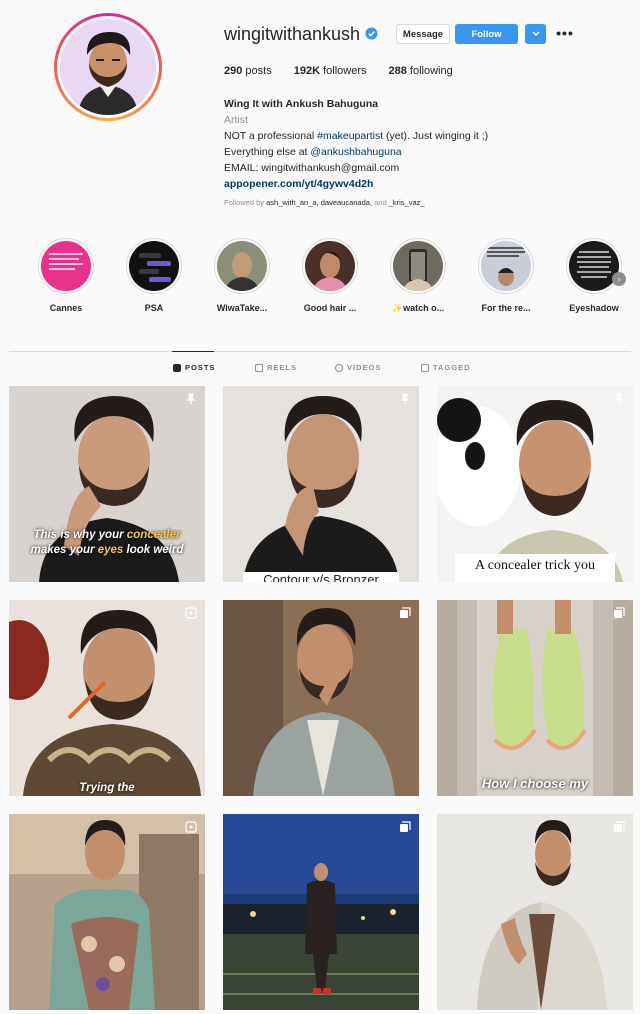 The image size is (640, 1014). Describe the element at coordinates (320, 370) in the screenshot. I see `profile-tabs: POSTS REELS VIDEOS TAGGED` at that location.